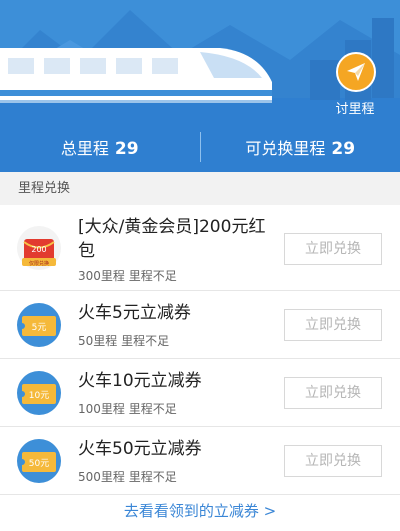 This screenshot has height=531, width=400. Describe the element at coordinates (39, 396) in the screenshot. I see `coupon-badge-text: 10元` at that location.